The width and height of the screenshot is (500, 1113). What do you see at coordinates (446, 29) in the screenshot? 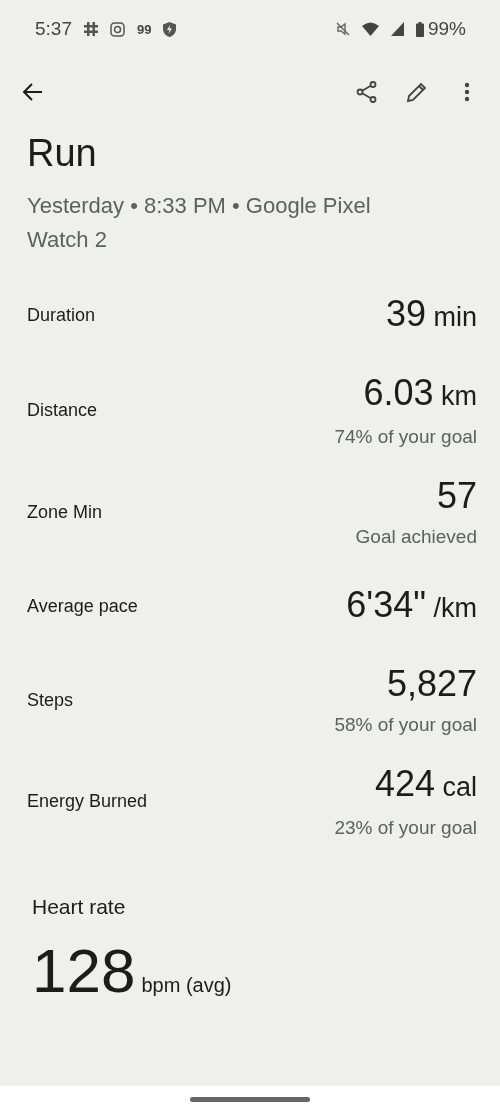
I see `battery-percent: 99%` at bounding box center [446, 29].